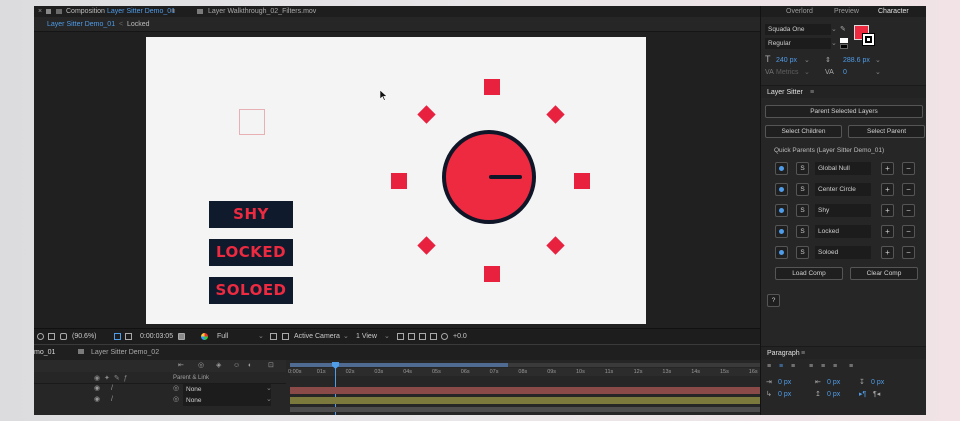 The width and height of the screenshot is (960, 421). Describe the element at coordinates (141, 11) in the screenshot. I see `composition-tab-name: Layer Sitter Demo_01` at that location.